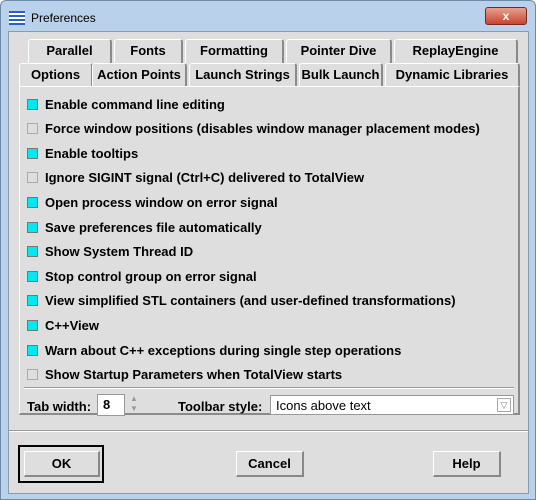 This screenshot has height=500, width=536. I want to click on option-label: Open process window on error signal, so click(161, 202).